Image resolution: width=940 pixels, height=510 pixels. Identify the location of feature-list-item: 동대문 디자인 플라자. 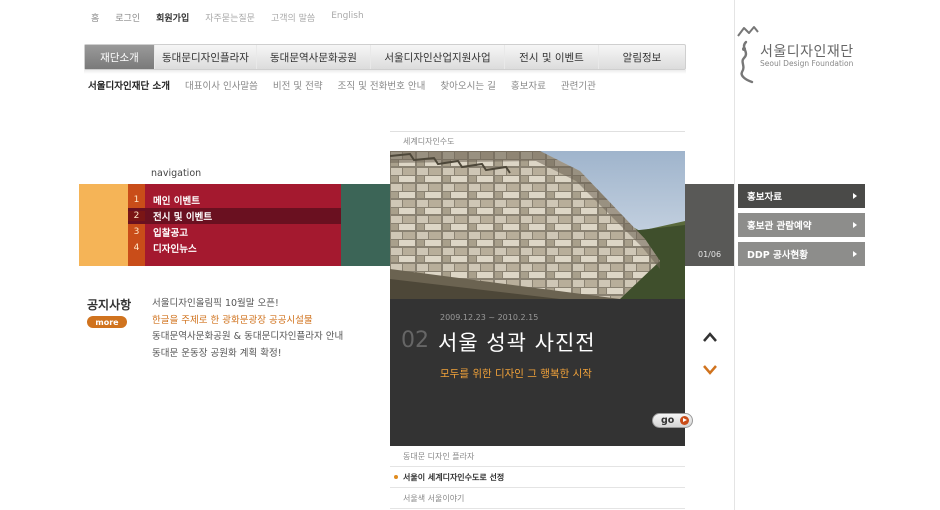
(537, 456).